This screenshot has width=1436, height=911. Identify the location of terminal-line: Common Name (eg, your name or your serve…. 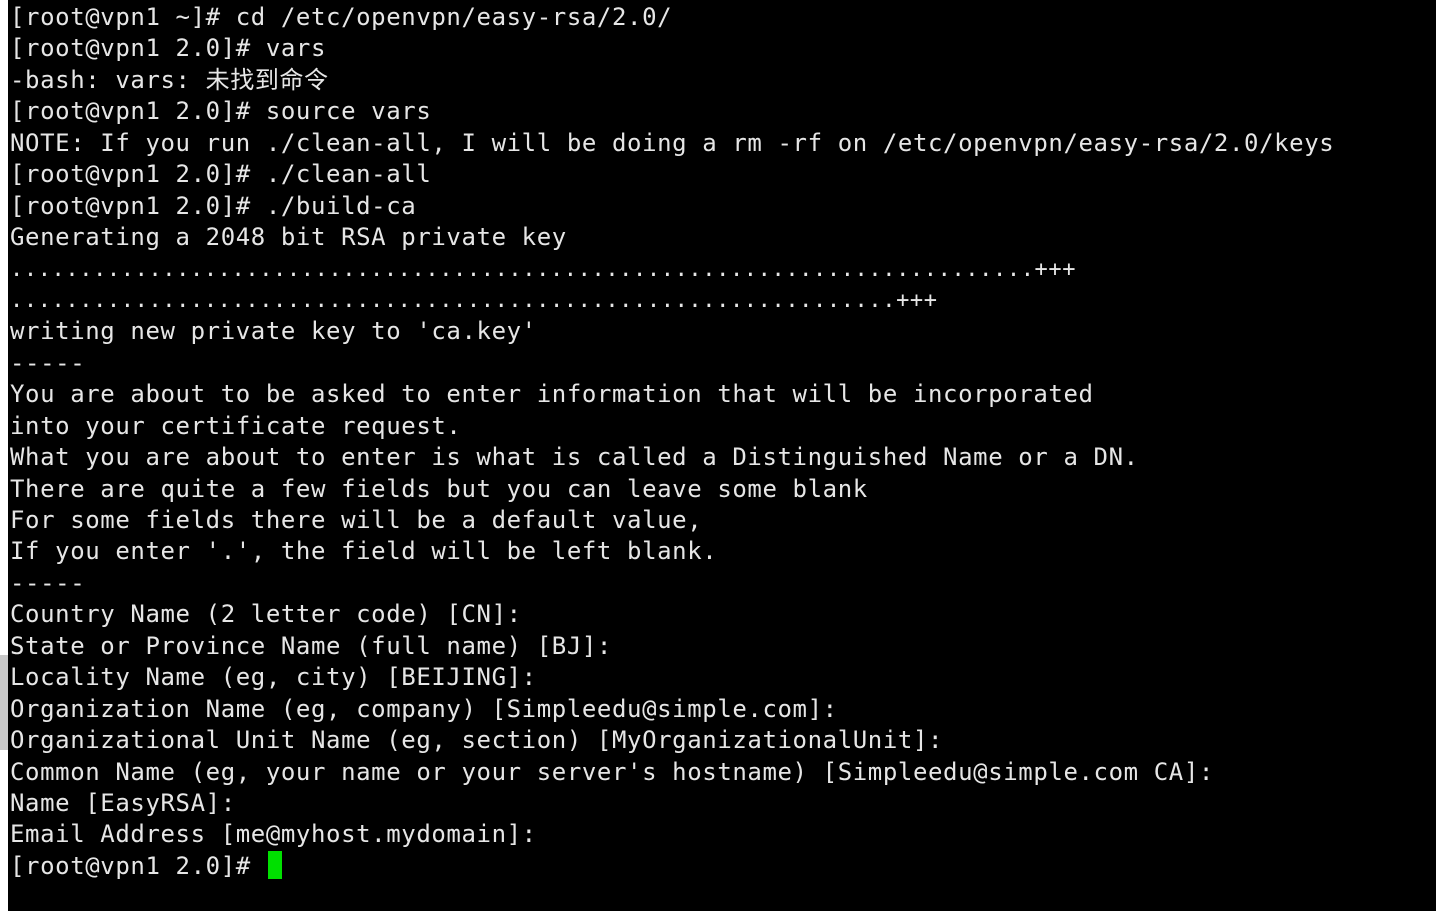
(612, 771).